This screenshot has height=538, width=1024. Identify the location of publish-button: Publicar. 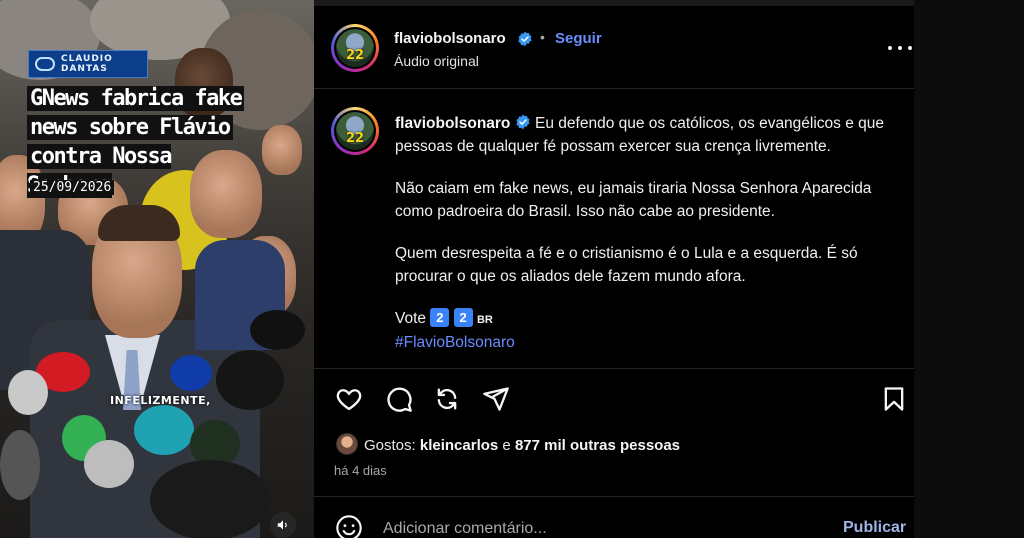
(874, 528).